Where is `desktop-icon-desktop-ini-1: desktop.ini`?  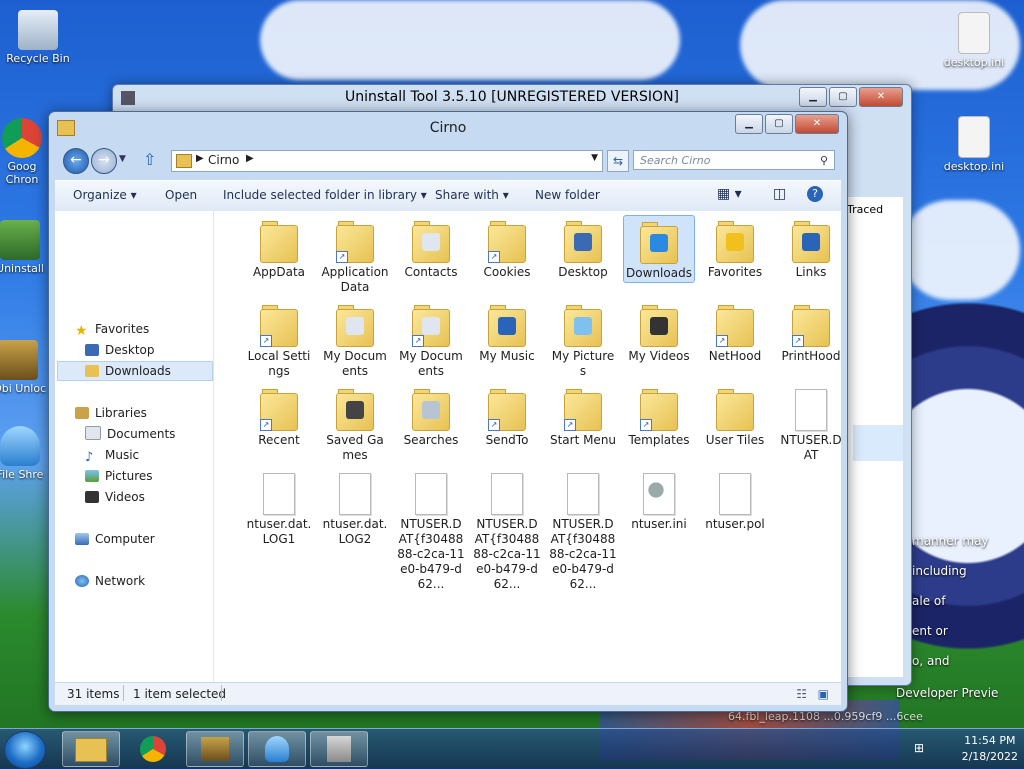
desktop-icon-desktop-ini-1: desktop.ini is located at coordinates (974, 40).